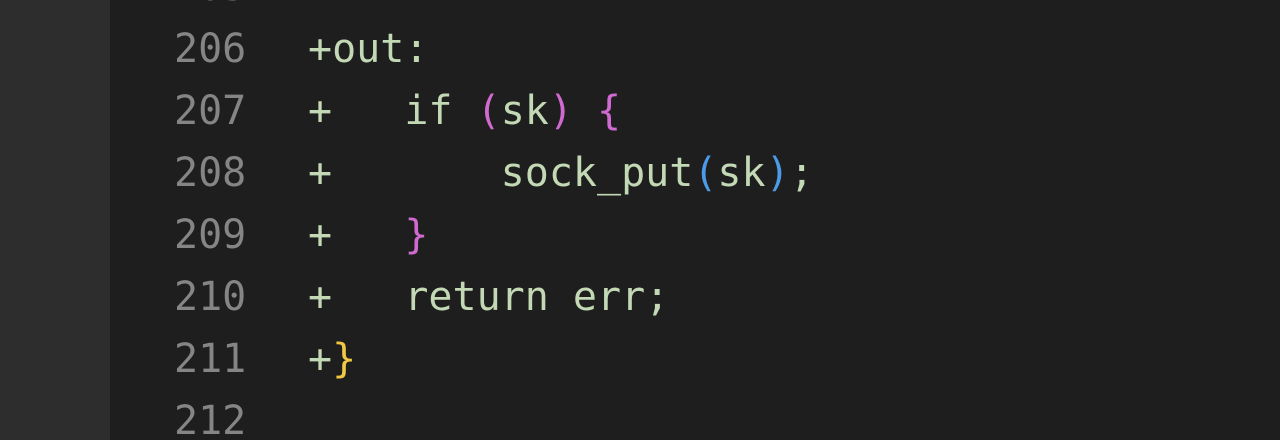 The width and height of the screenshot is (1280, 440). What do you see at coordinates (428, 111) in the screenshot?
I see `code-token: if` at bounding box center [428, 111].